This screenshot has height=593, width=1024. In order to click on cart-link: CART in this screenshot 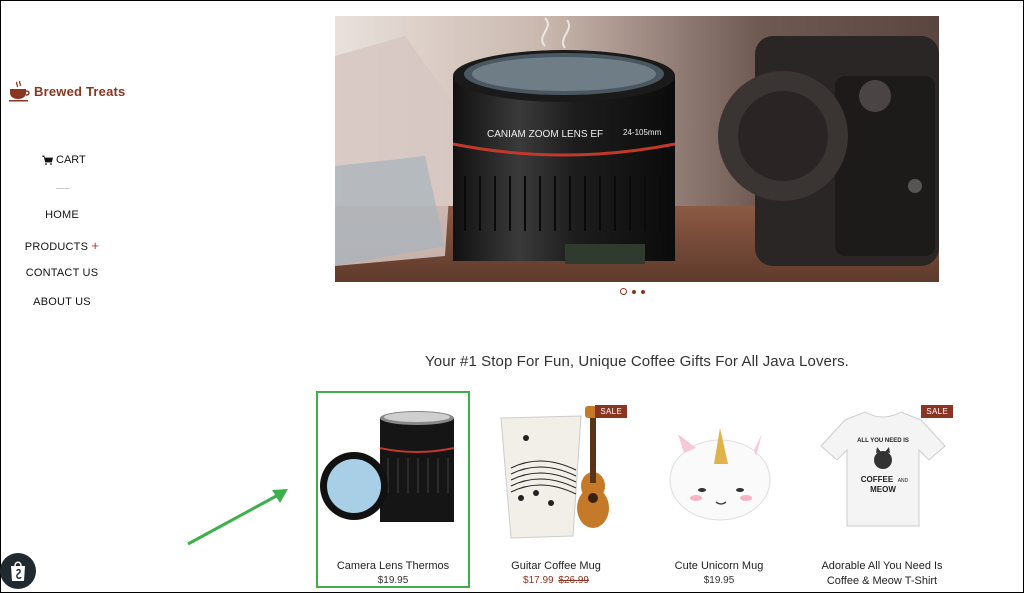, I will do `click(64, 160)`.